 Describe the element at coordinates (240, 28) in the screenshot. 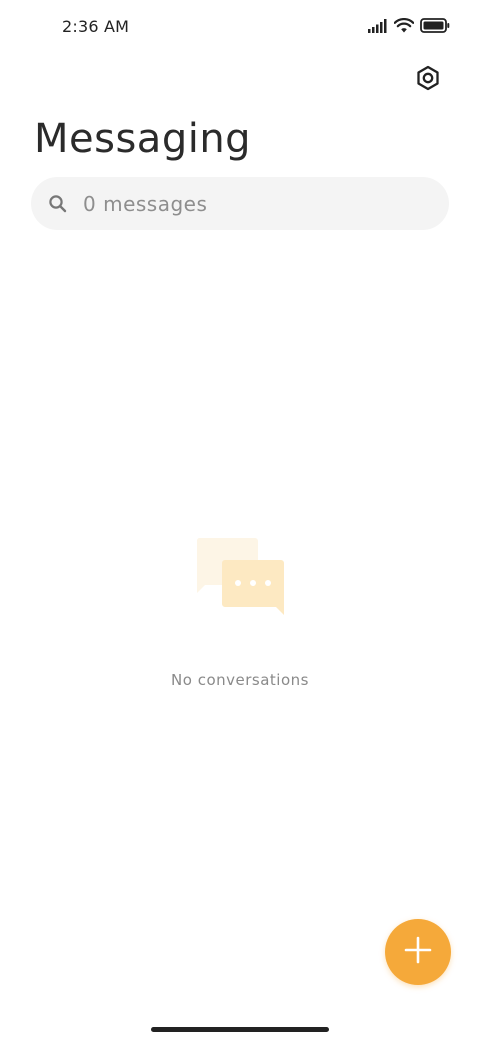

I see `status-bar: 2:36 AM` at that location.